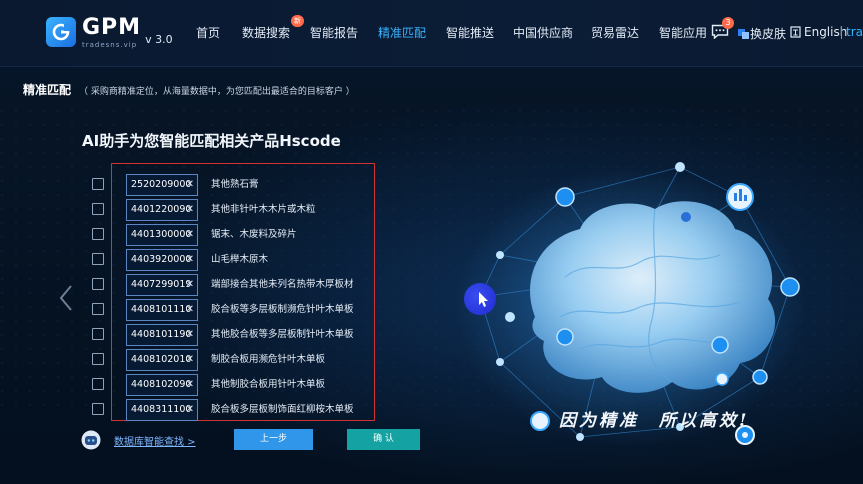 This screenshot has width=863, height=484. Describe the element at coordinates (683, 32) in the screenshot. I see `nav-item-smart-apps: 智能应用` at that location.